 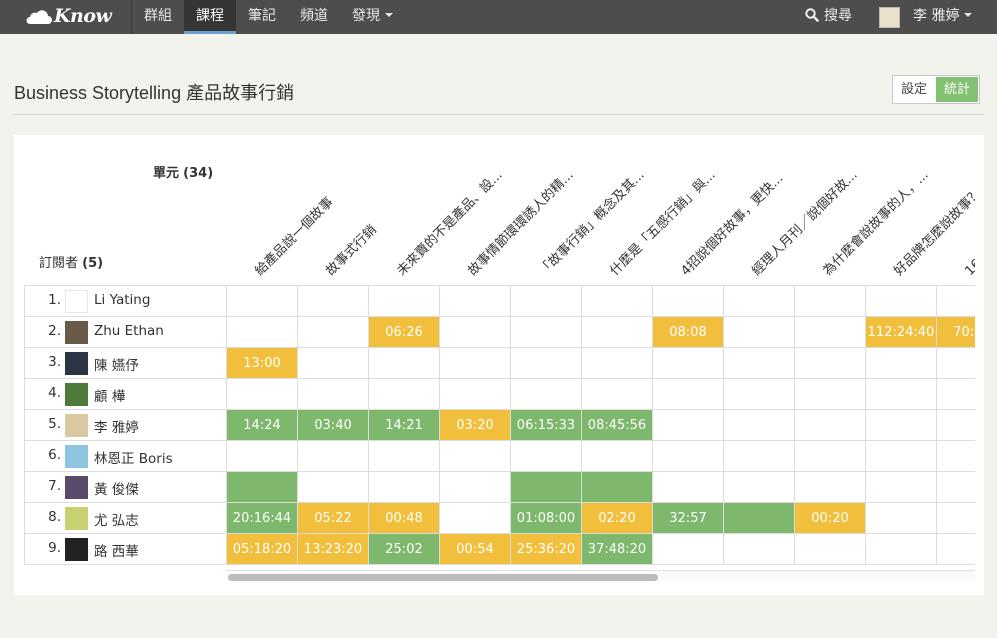 I want to click on subscriber-cell: 2. Zhu Ethan, so click(x=126, y=332).